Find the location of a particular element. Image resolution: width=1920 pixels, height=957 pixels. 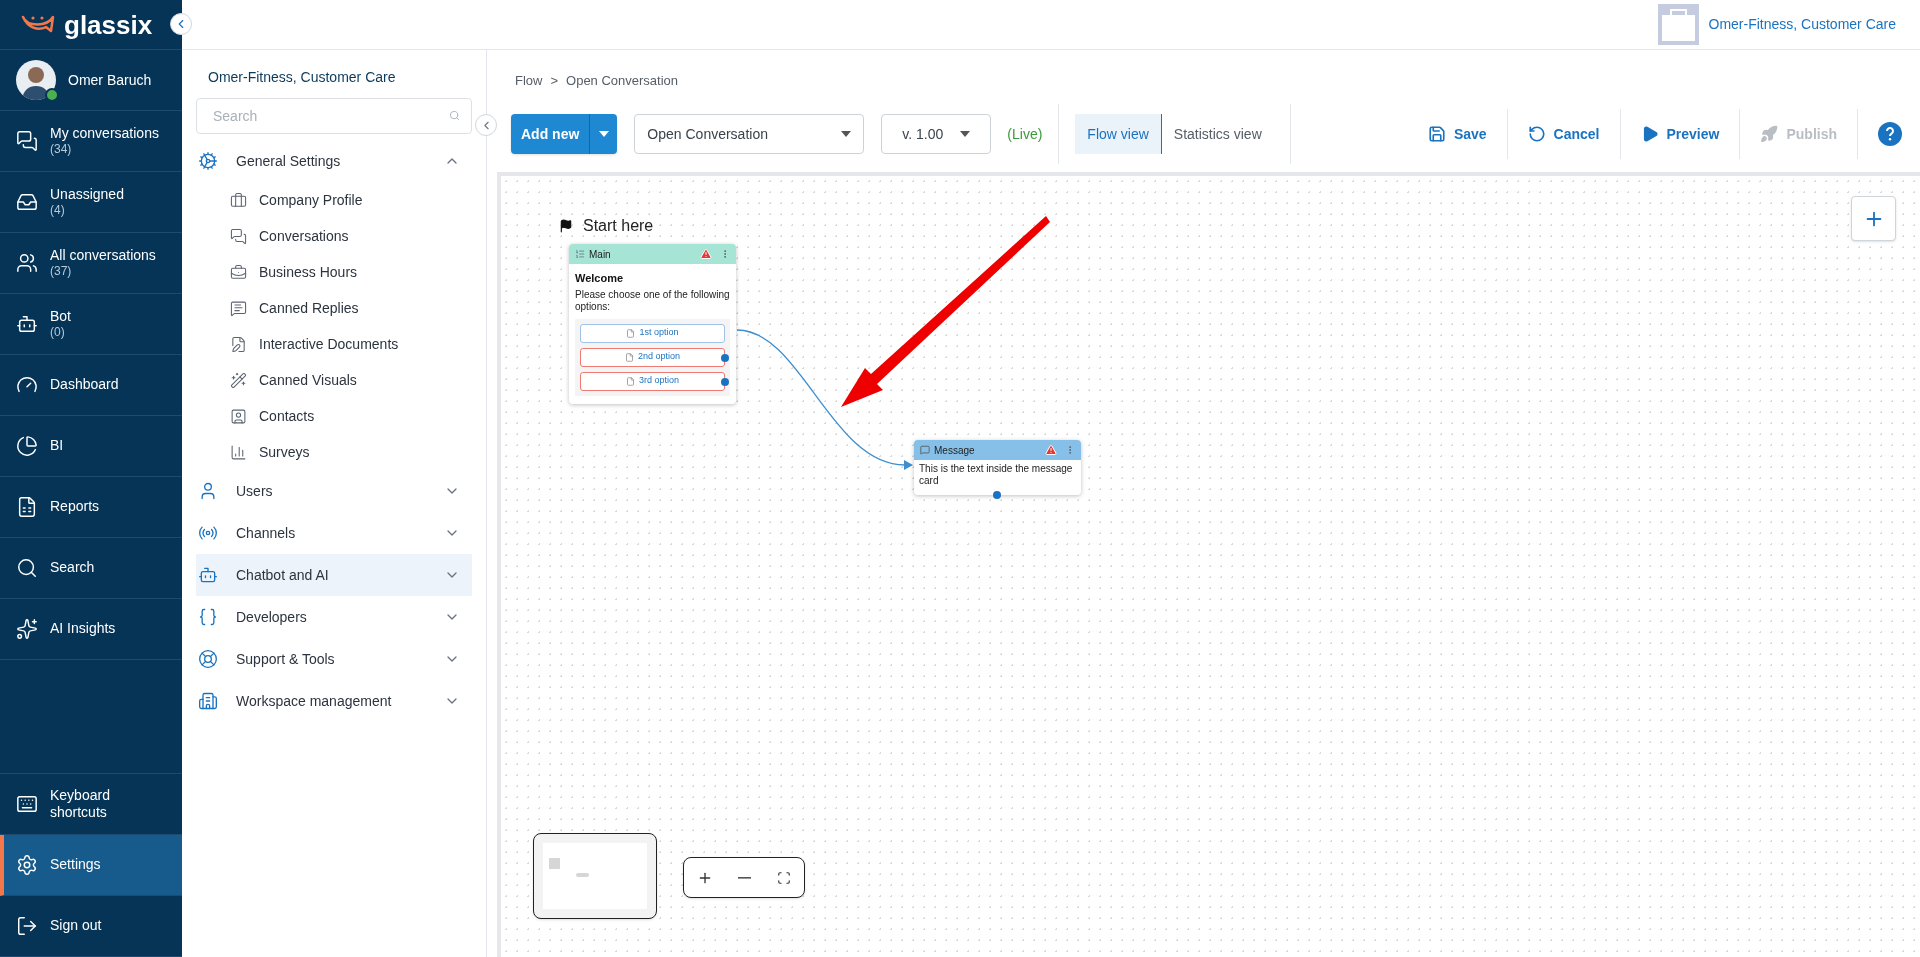

toolbar-action: Save is located at coordinates (1457, 134).